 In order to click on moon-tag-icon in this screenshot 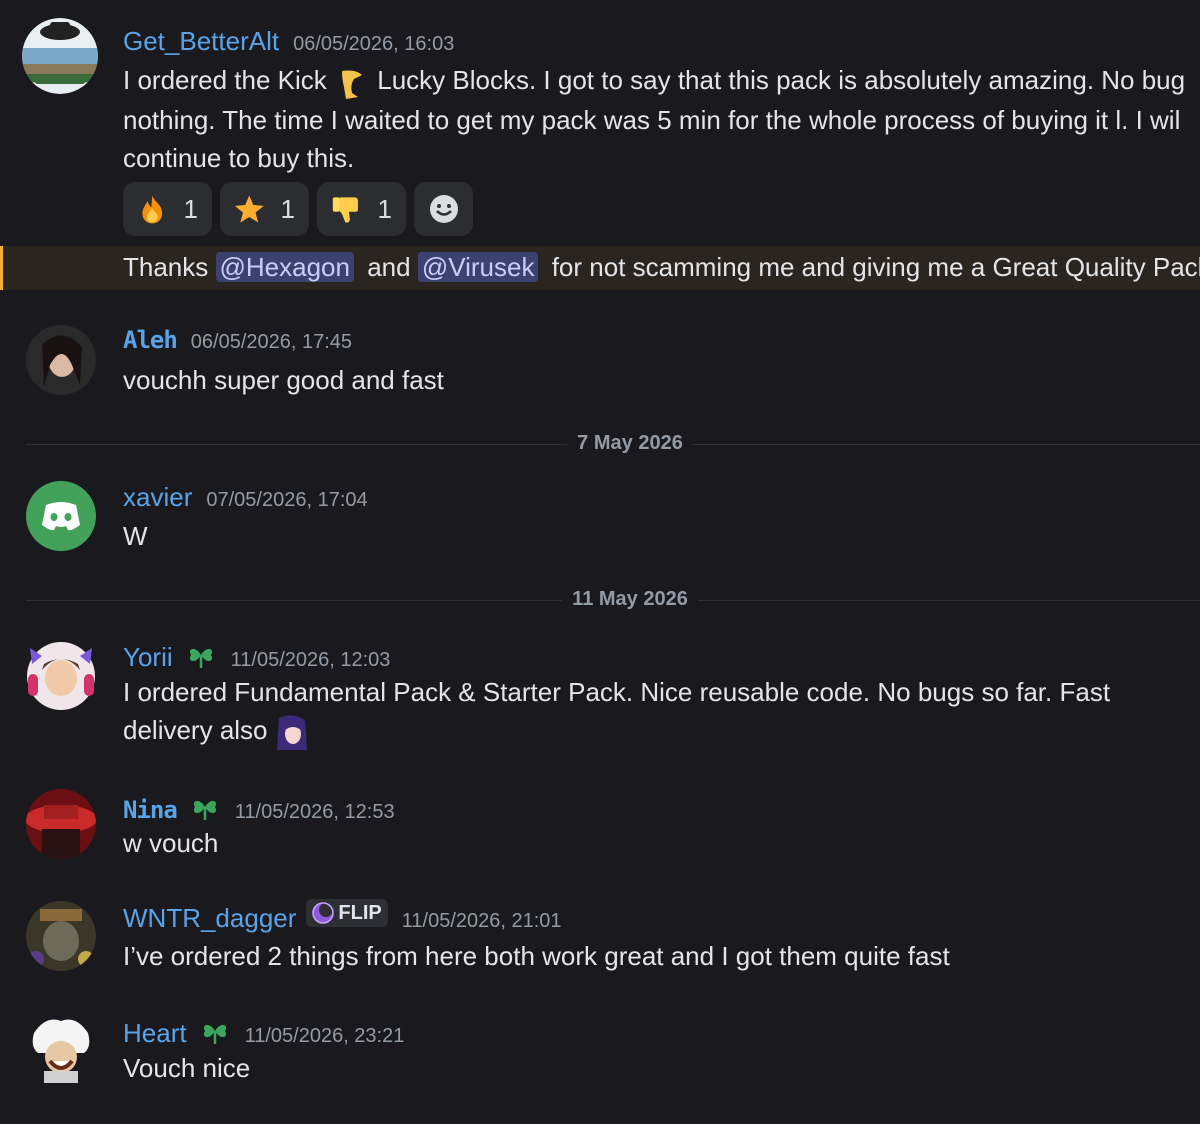, I will do `click(323, 913)`.